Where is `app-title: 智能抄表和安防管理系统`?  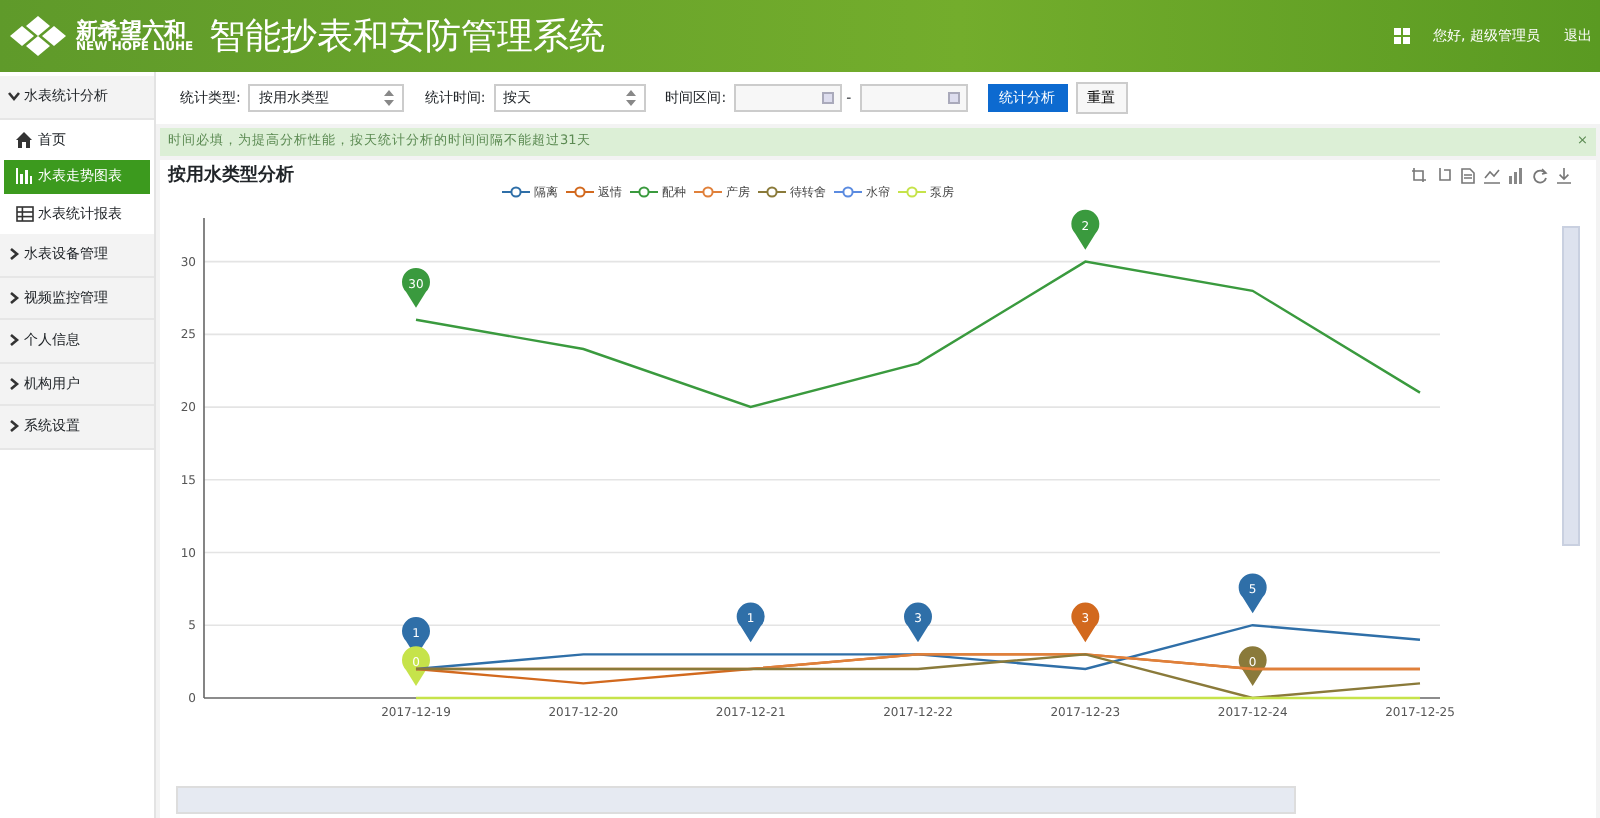
app-title: 智能抄表和安防管理系统 is located at coordinates (407, 37).